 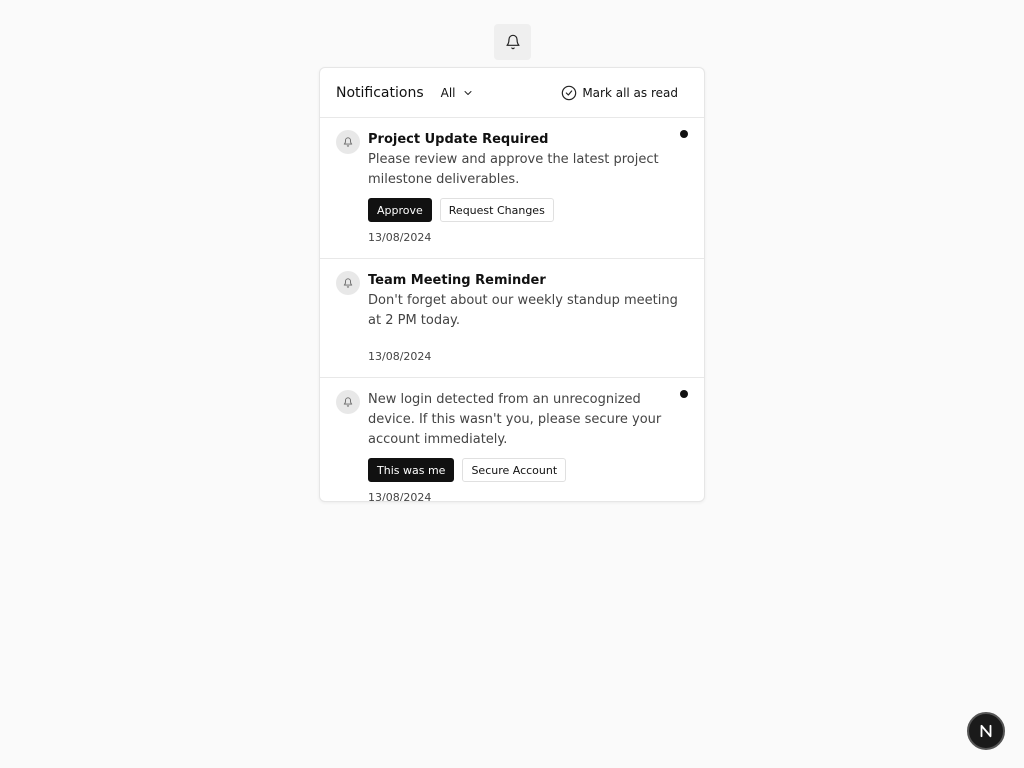 I want to click on notification-title: Project Update Required, so click(x=458, y=139).